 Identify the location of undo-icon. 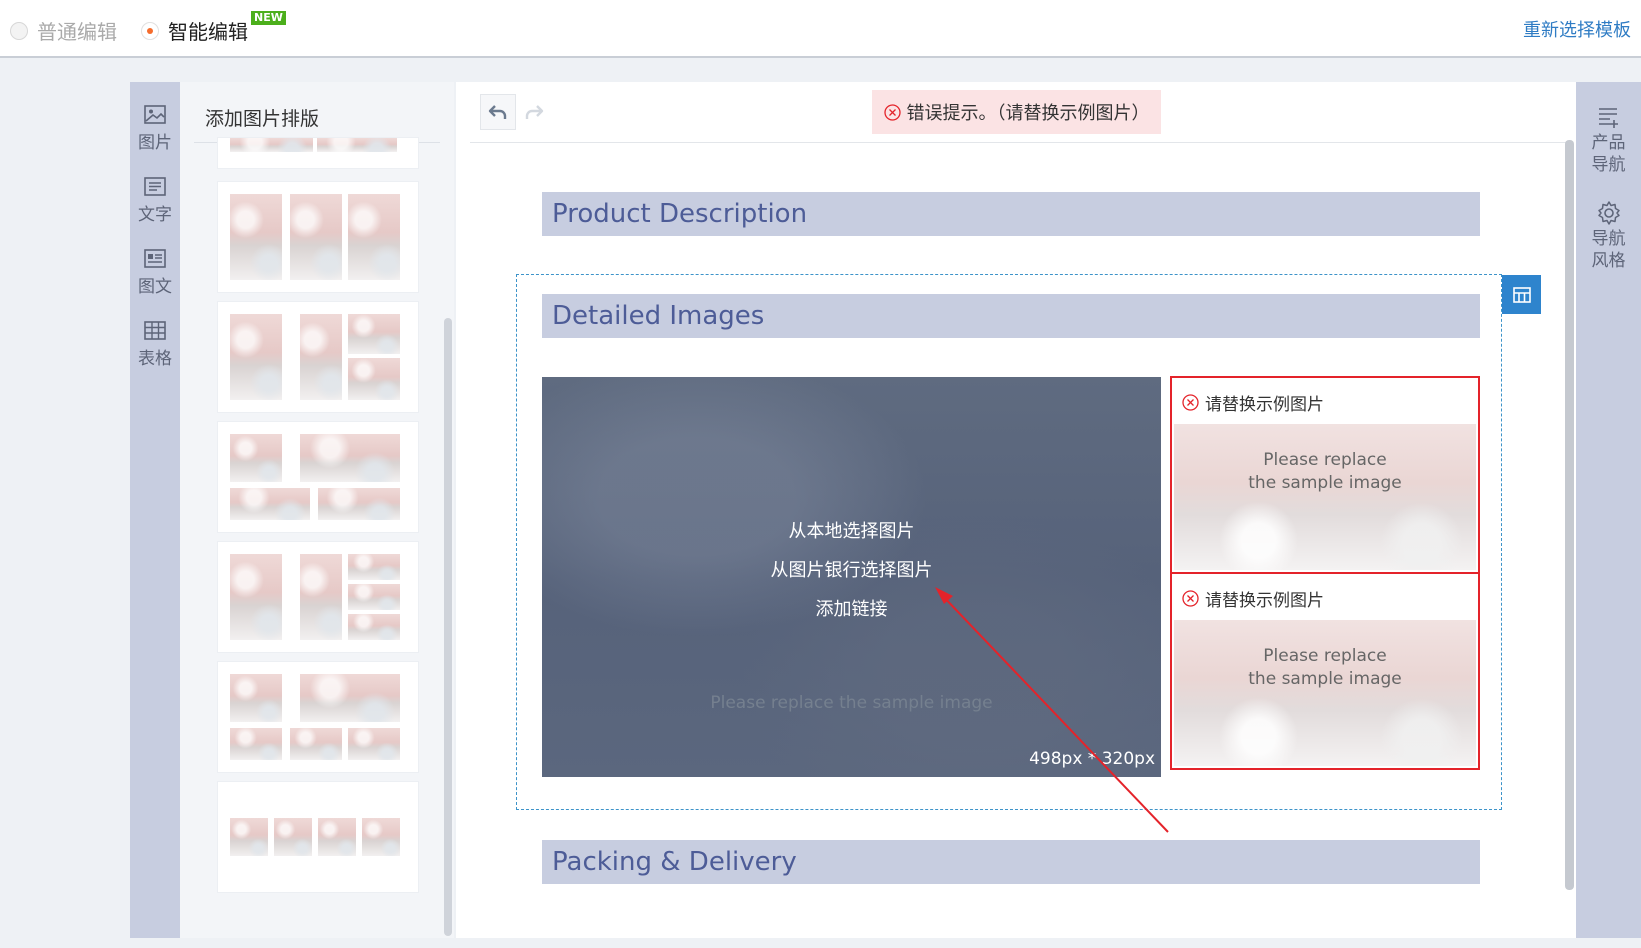
(497, 112).